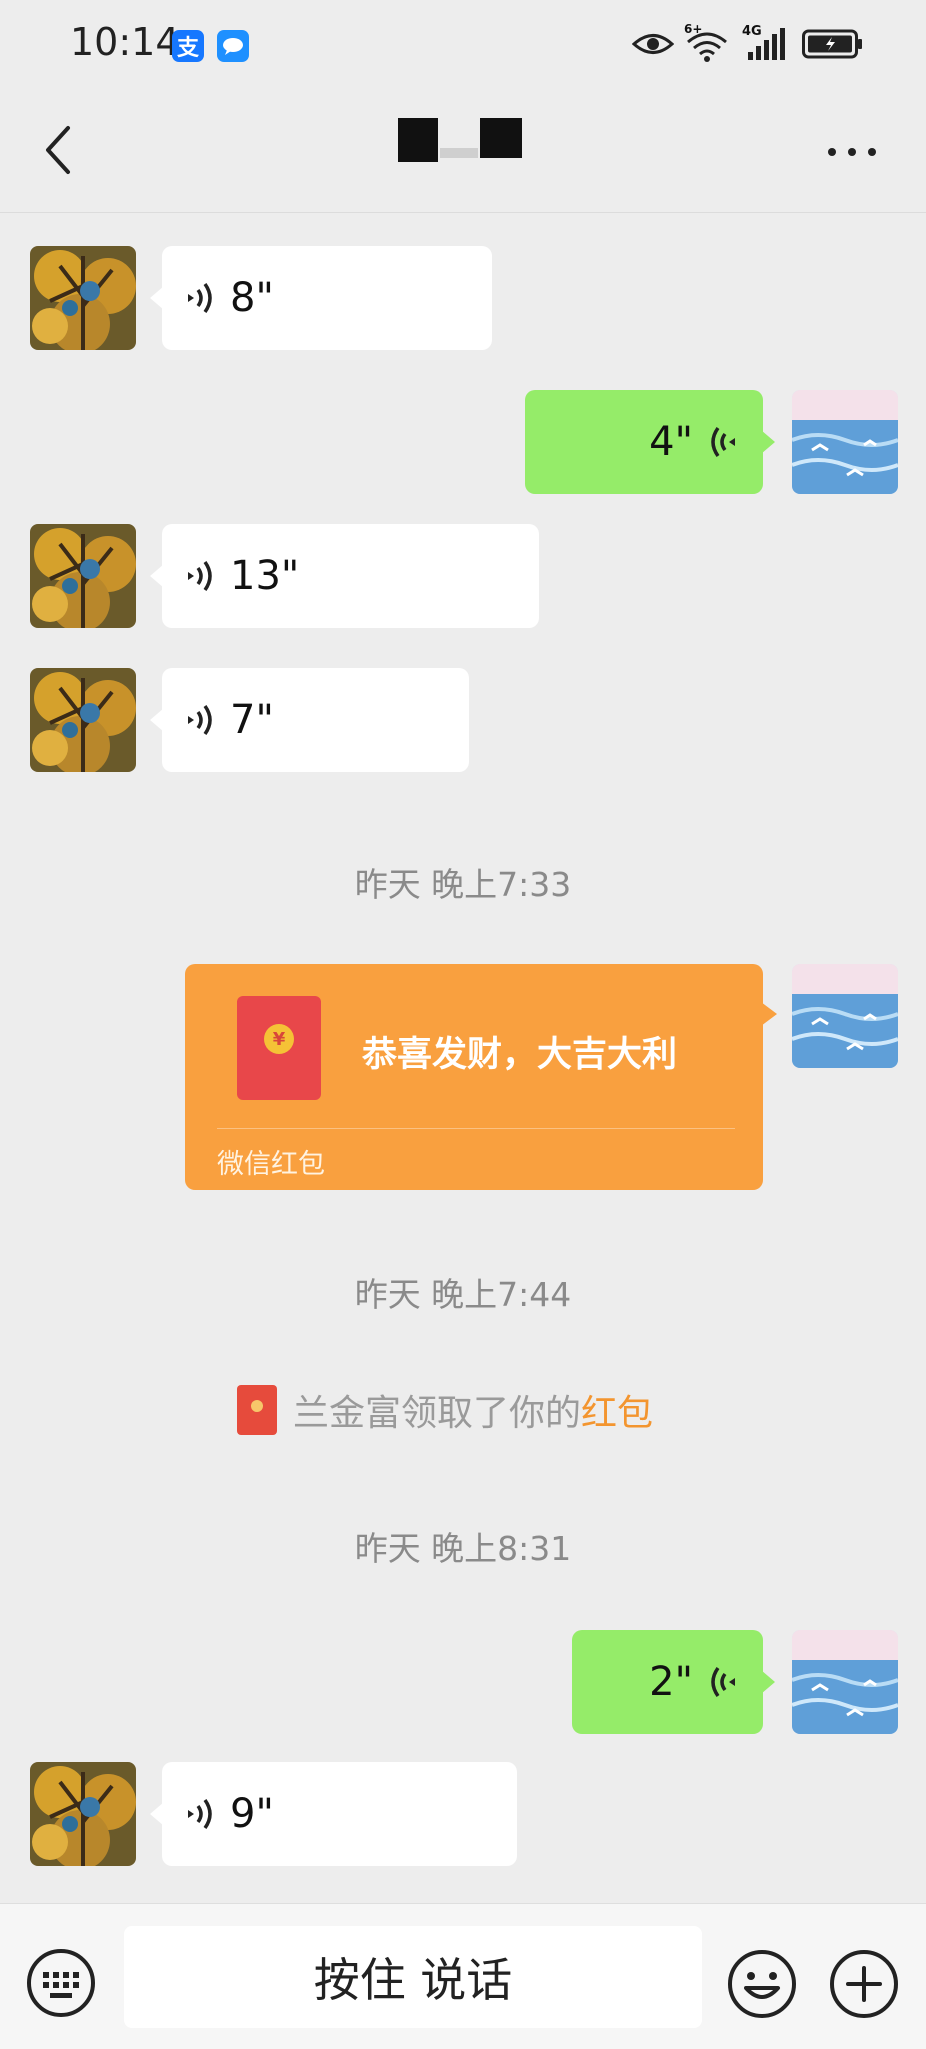 The image size is (926, 2049). I want to click on voice-message-bubble: 4", so click(650, 442).